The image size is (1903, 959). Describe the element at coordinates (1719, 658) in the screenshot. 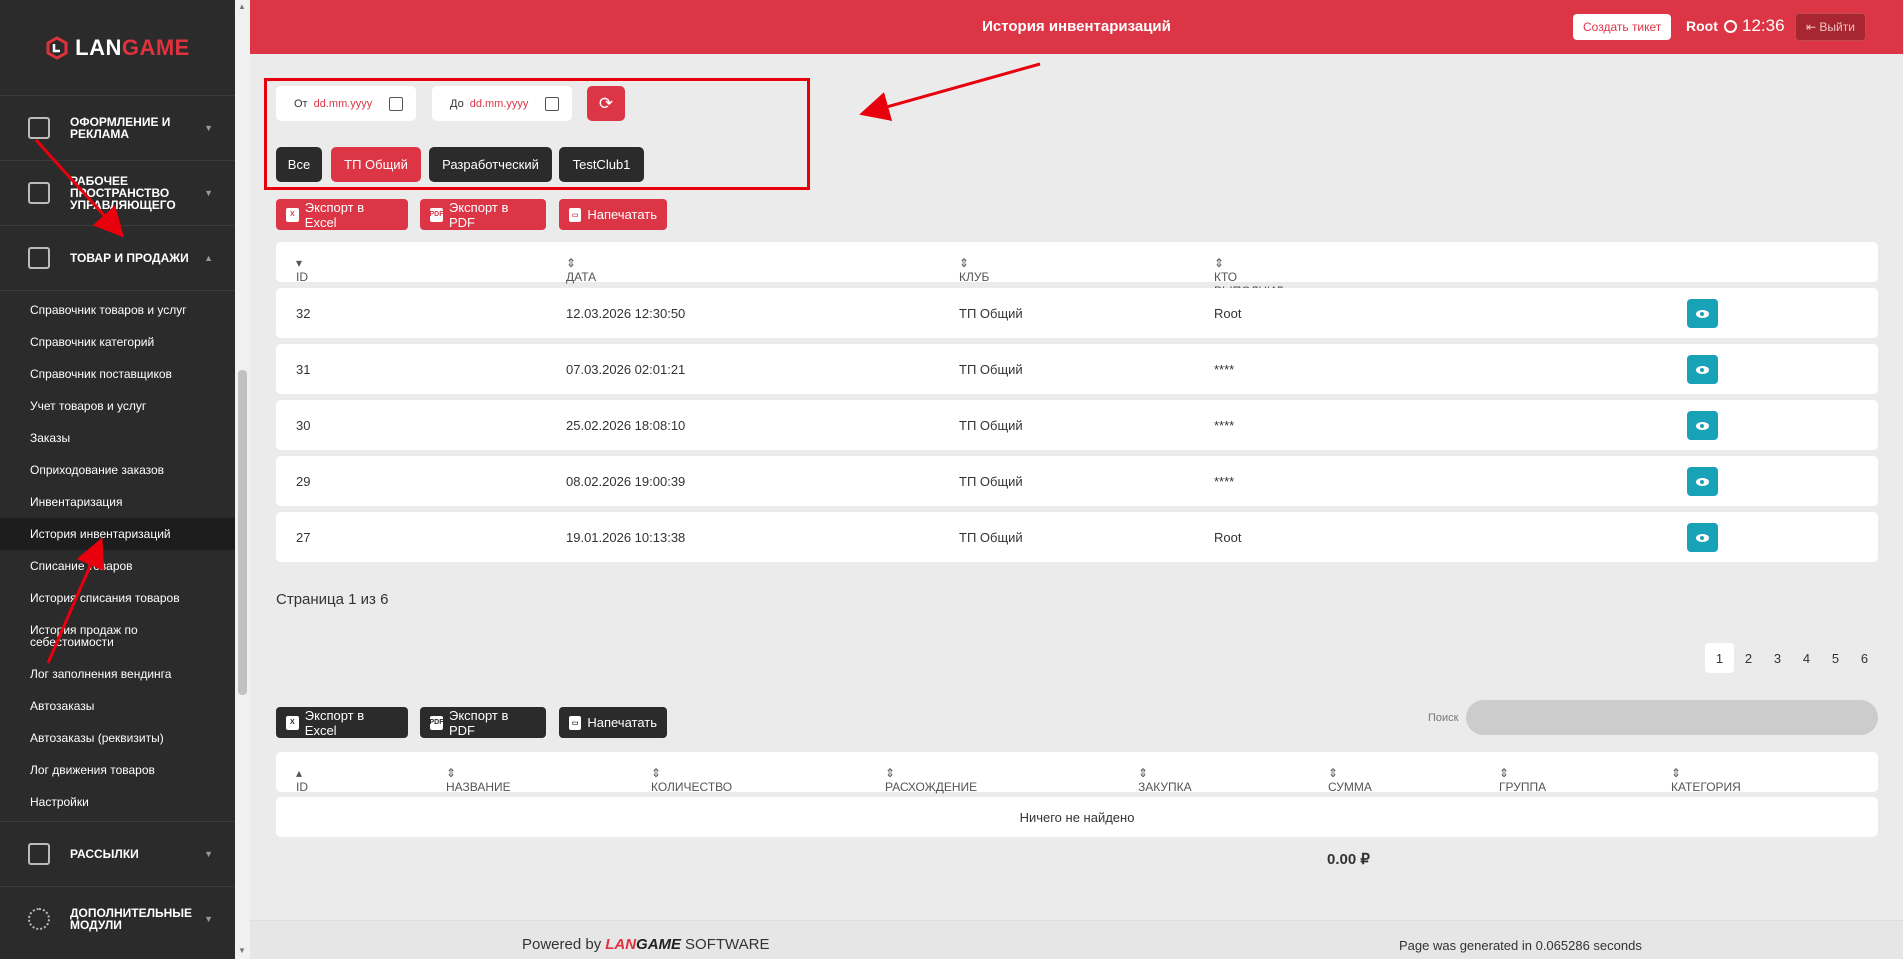

I see `page-link-1: 1` at that location.